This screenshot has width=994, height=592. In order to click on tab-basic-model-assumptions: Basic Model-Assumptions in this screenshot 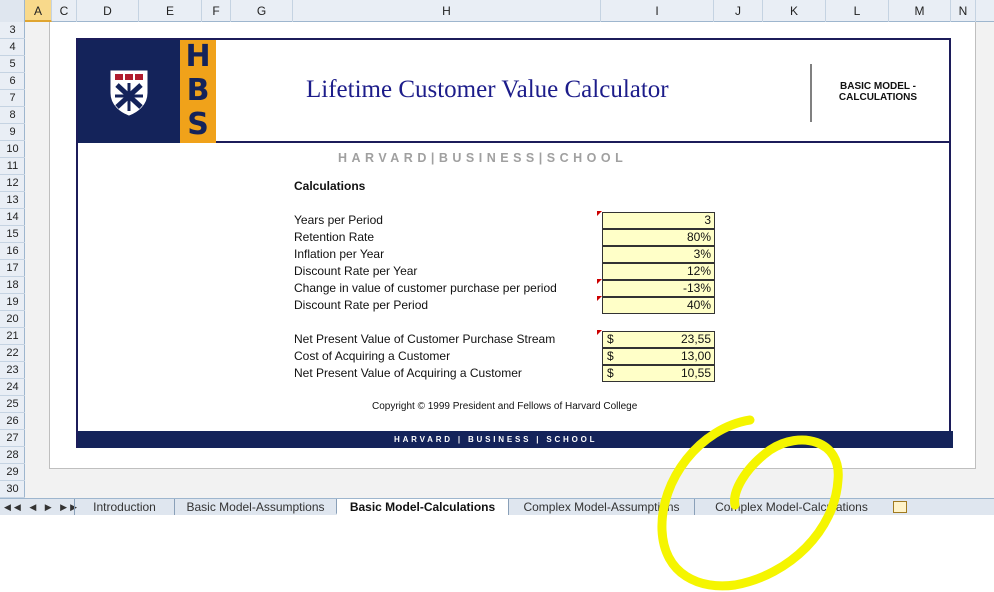, I will do `click(255, 507)`.